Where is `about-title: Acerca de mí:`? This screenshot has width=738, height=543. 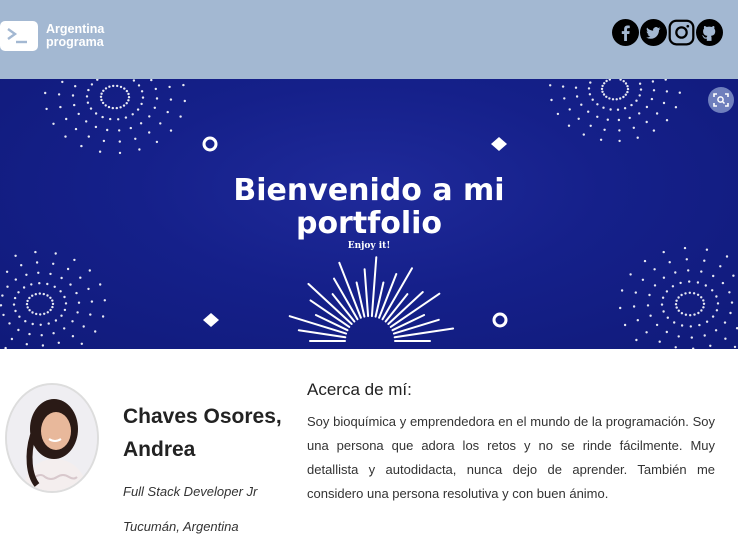
about-title: Acerca de mí: is located at coordinates (359, 389).